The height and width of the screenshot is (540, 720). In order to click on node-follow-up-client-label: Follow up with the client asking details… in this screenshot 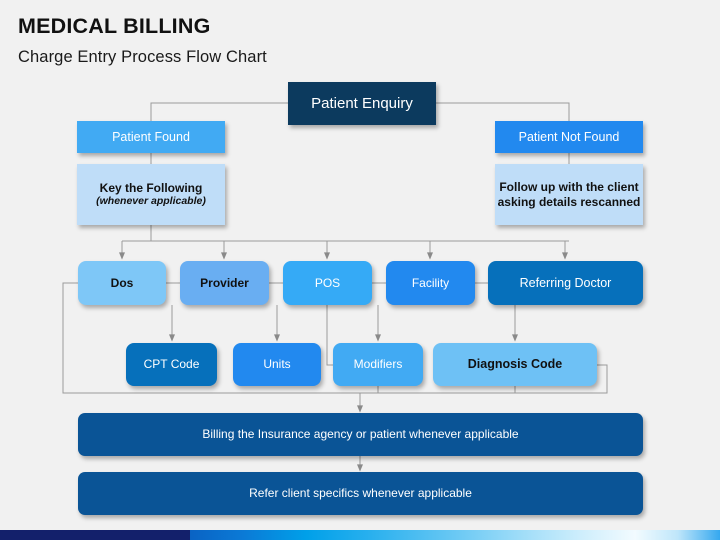, I will do `click(569, 194)`.